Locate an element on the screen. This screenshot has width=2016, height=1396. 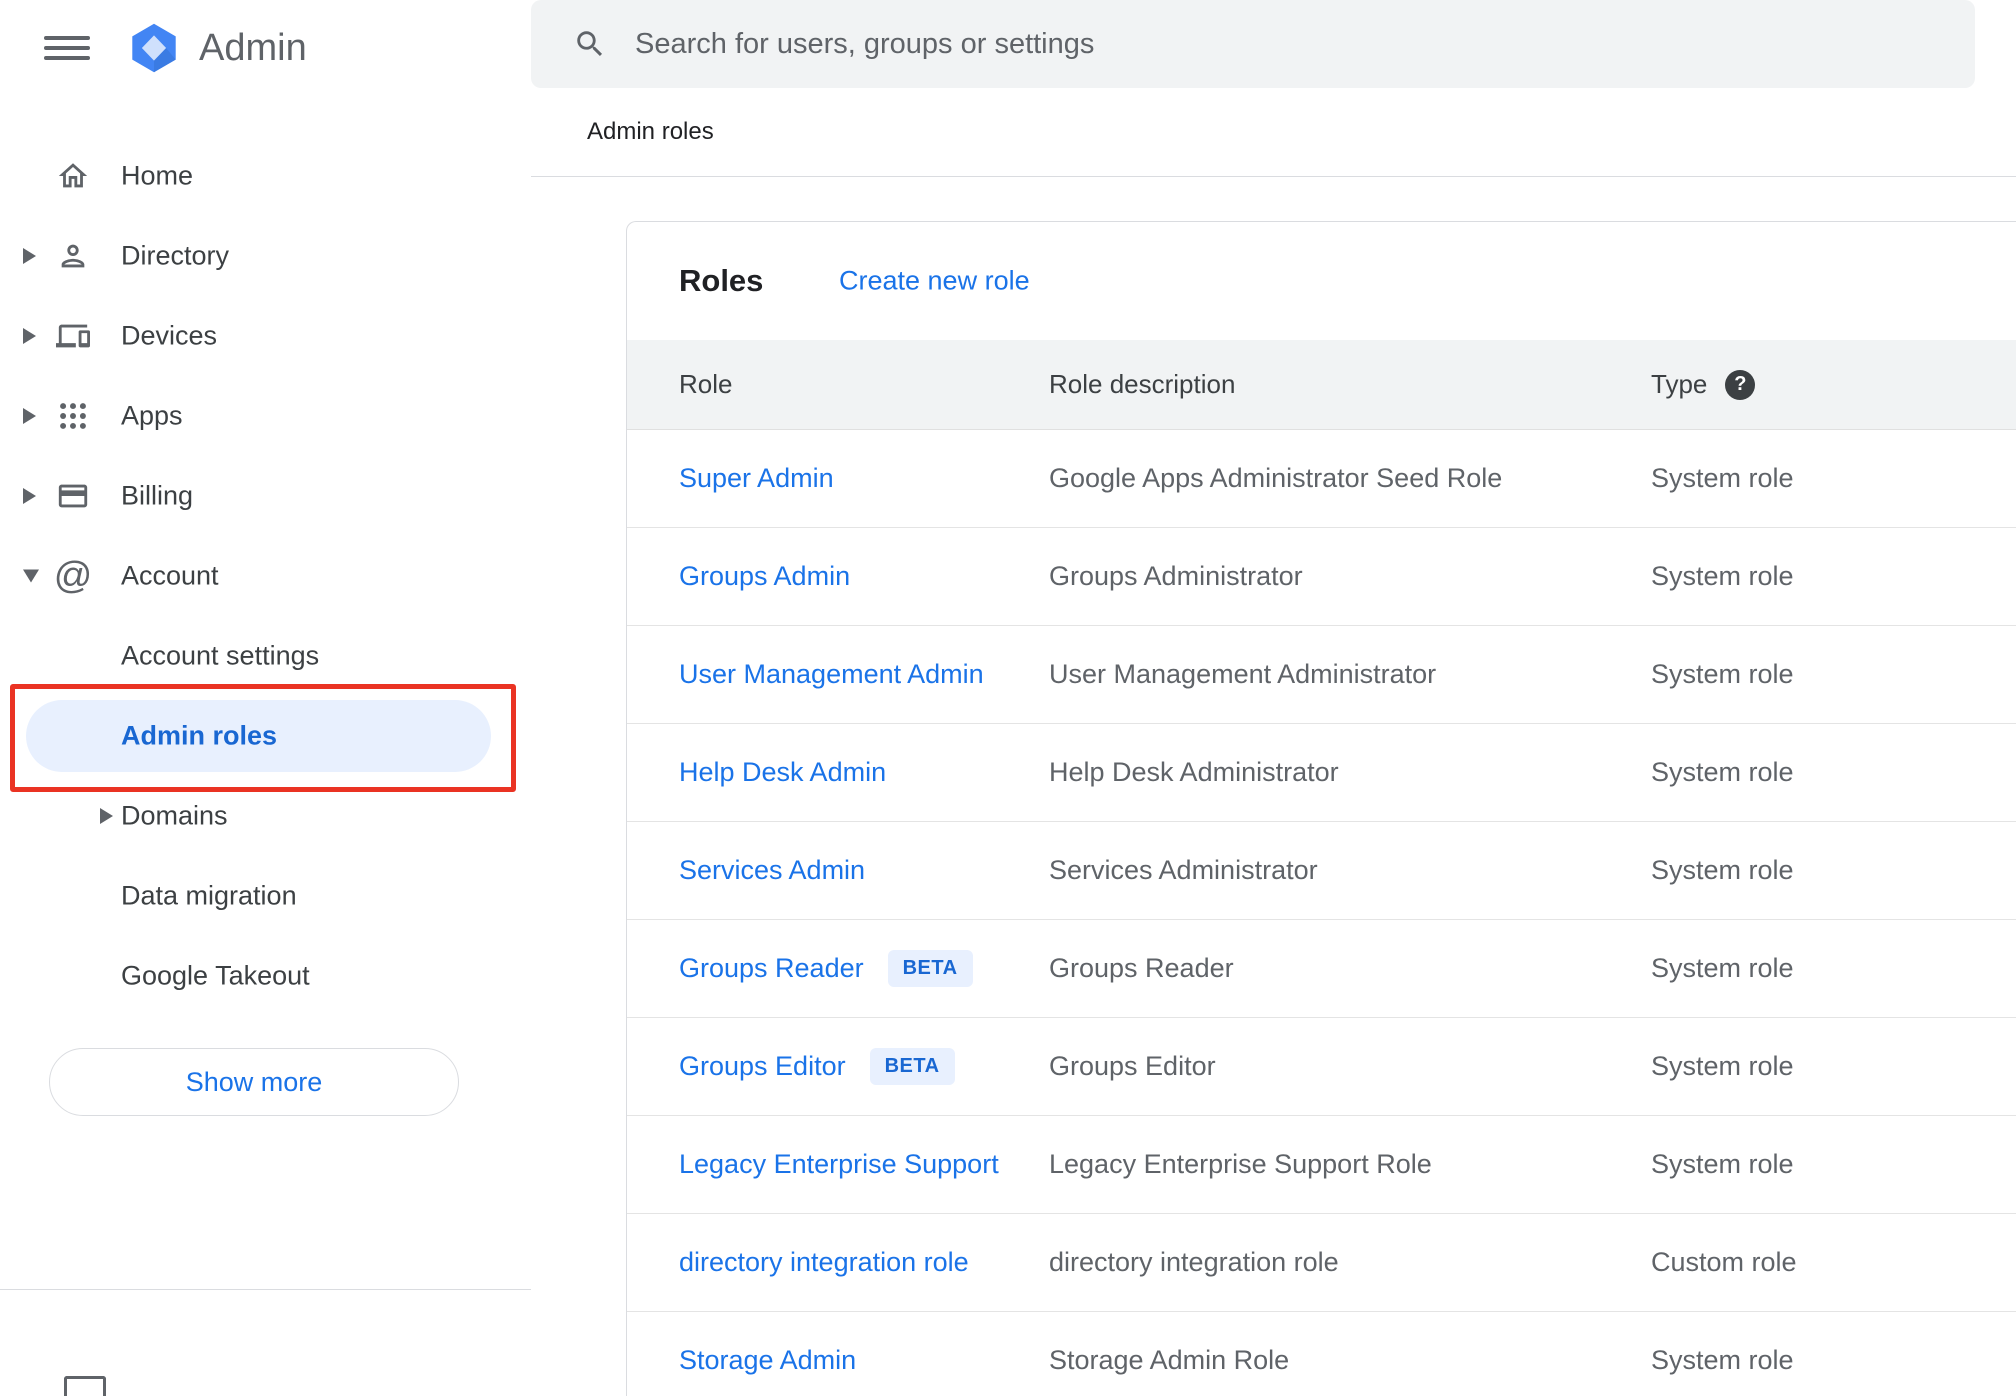
sidebar-item-label: Apps is located at coordinates (152, 415).